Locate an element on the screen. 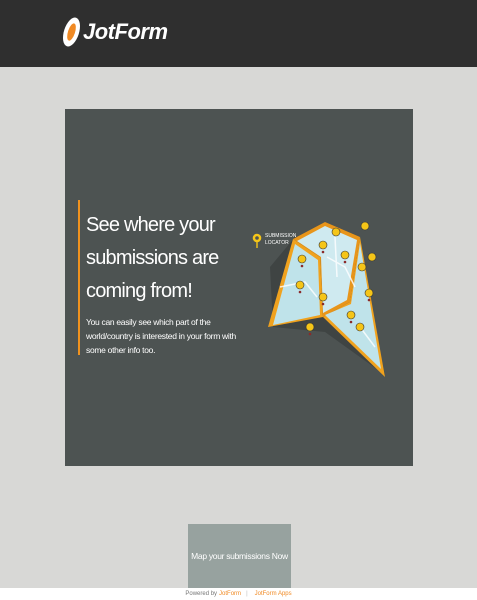 This screenshot has width=477, height=600. footer: Powered by JotForm | JotForm Apps is located at coordinates (238, 594).